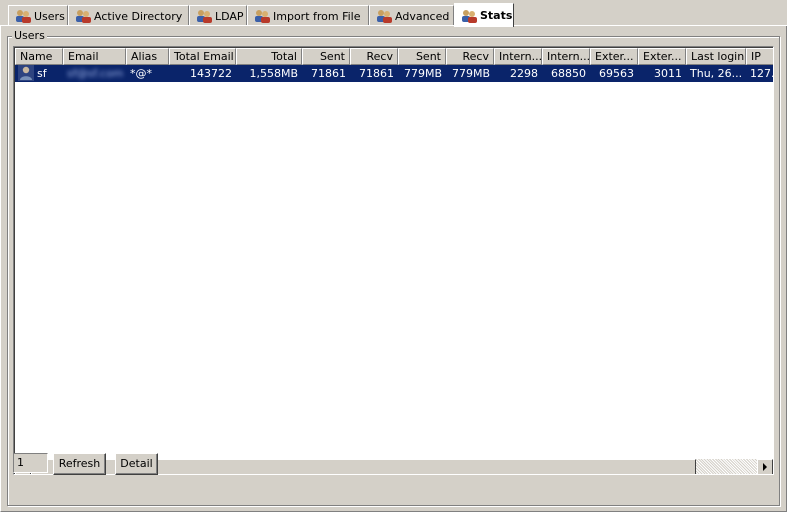  What do you see at coordinates (422, 56) in the screenshot?
I see `column-header-sent-size: Sent` at bounding box center [422, 56].